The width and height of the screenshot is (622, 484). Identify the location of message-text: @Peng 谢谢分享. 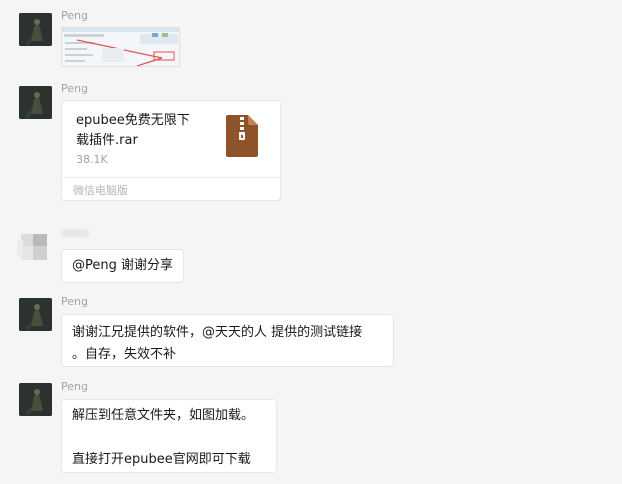
(122, 265).